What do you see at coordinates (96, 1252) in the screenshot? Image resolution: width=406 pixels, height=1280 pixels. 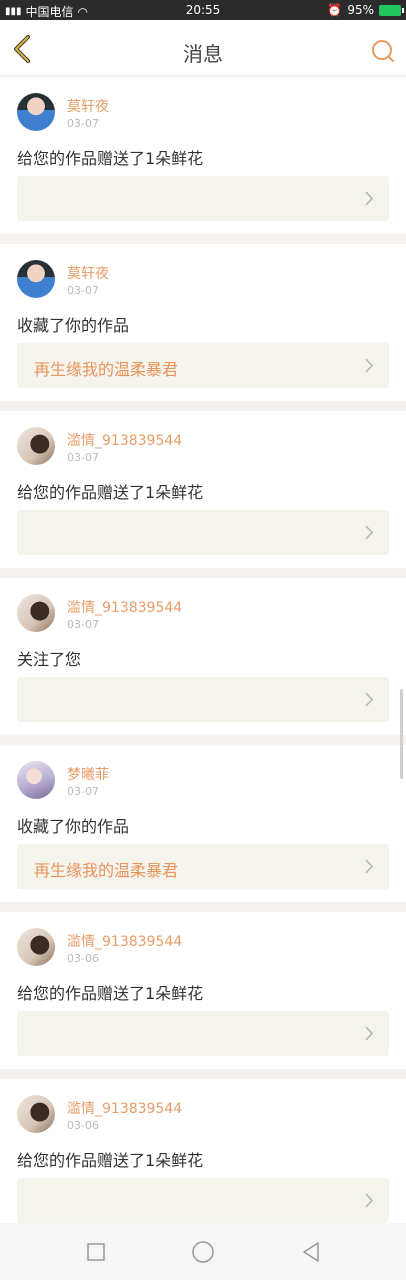 I see `recent-apps-icon` at bounding box center [96, 1252].